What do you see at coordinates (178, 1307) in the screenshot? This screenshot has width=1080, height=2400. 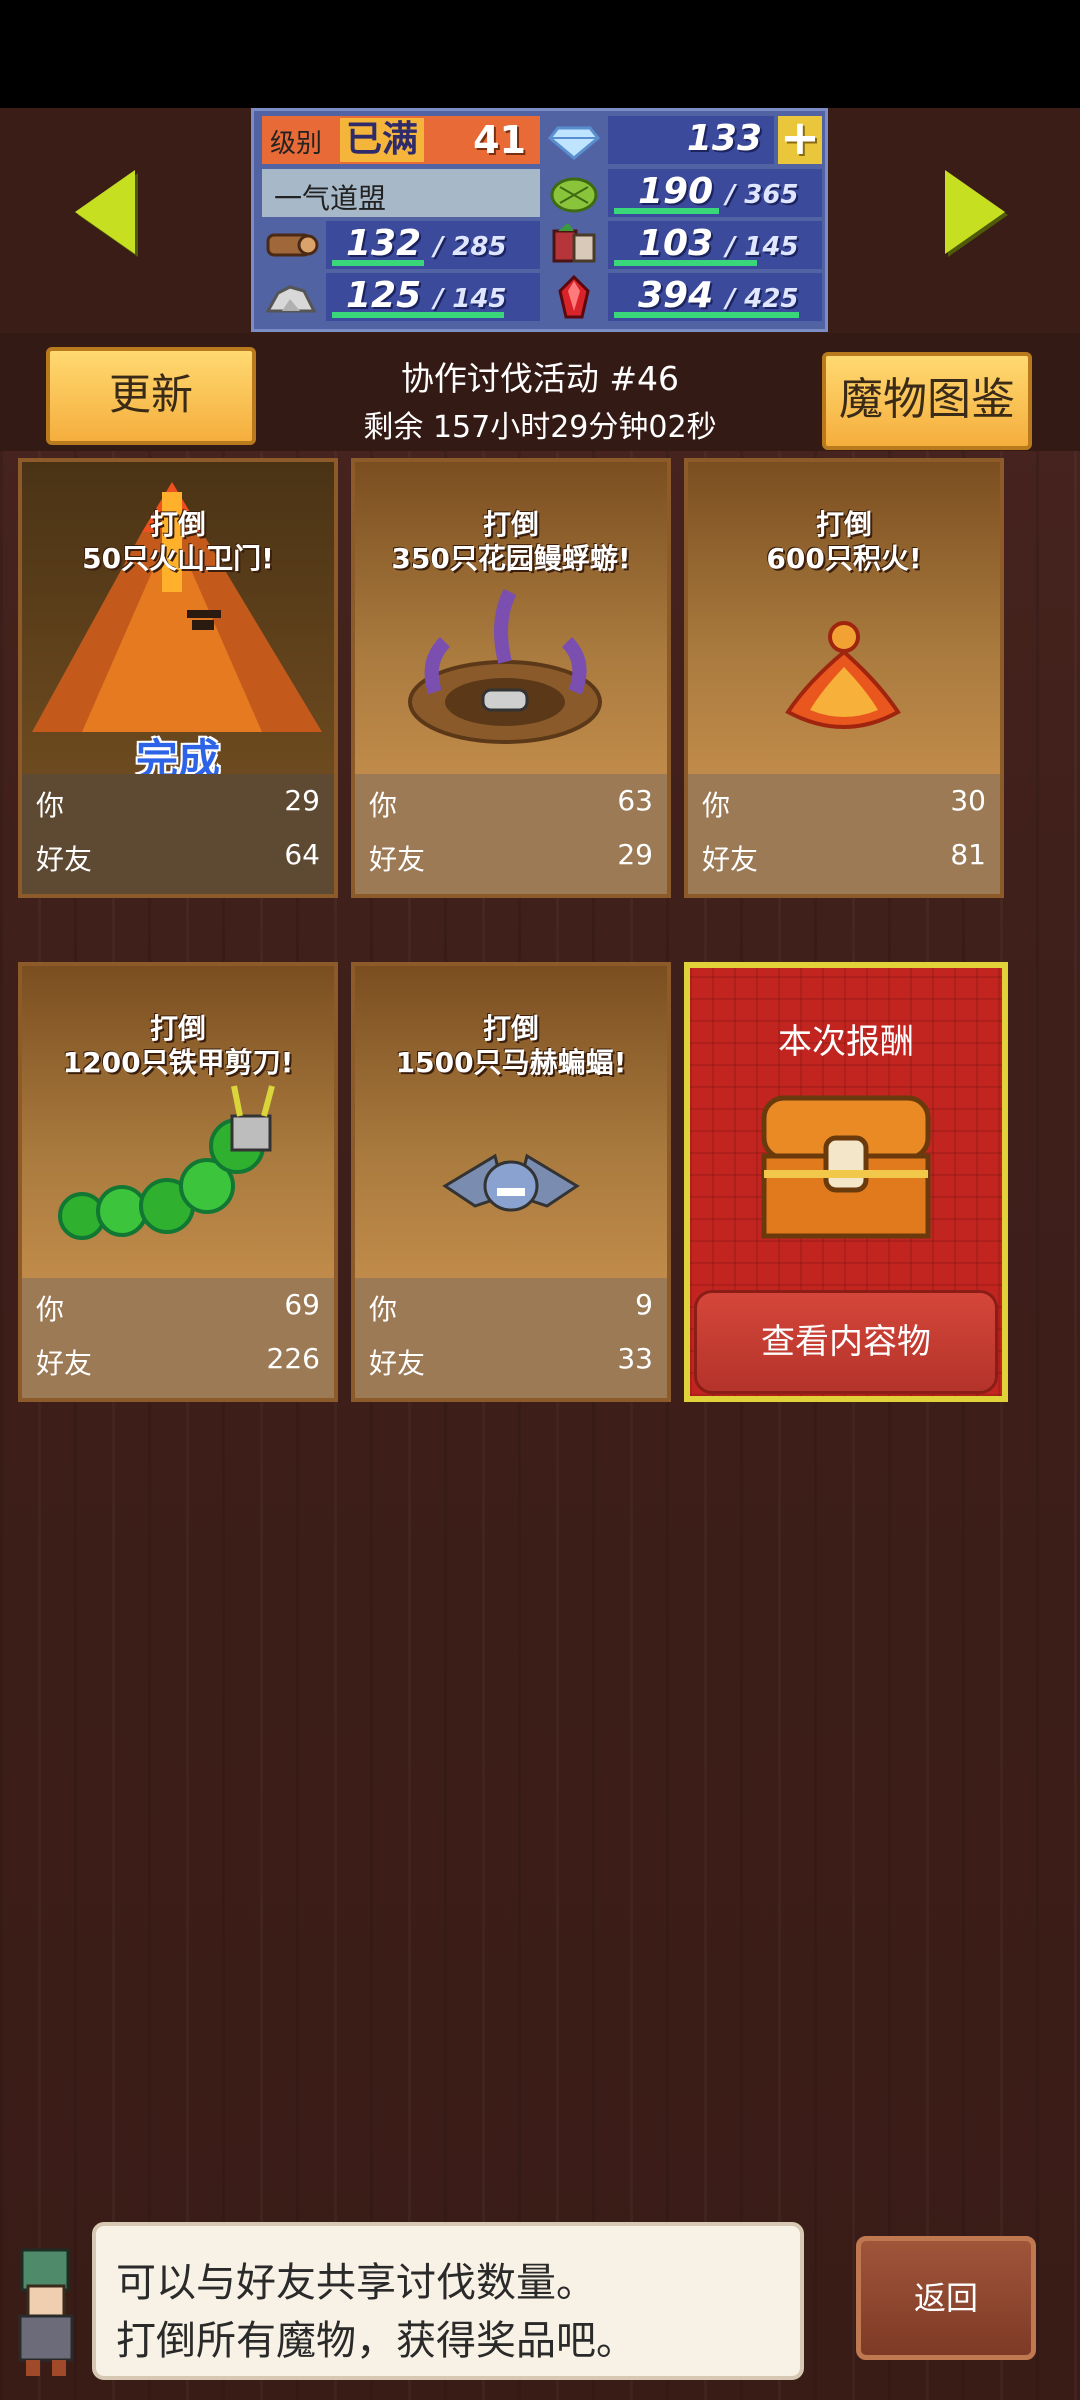 I see `you-row: 你 69` at bounding box center [178, 1307].